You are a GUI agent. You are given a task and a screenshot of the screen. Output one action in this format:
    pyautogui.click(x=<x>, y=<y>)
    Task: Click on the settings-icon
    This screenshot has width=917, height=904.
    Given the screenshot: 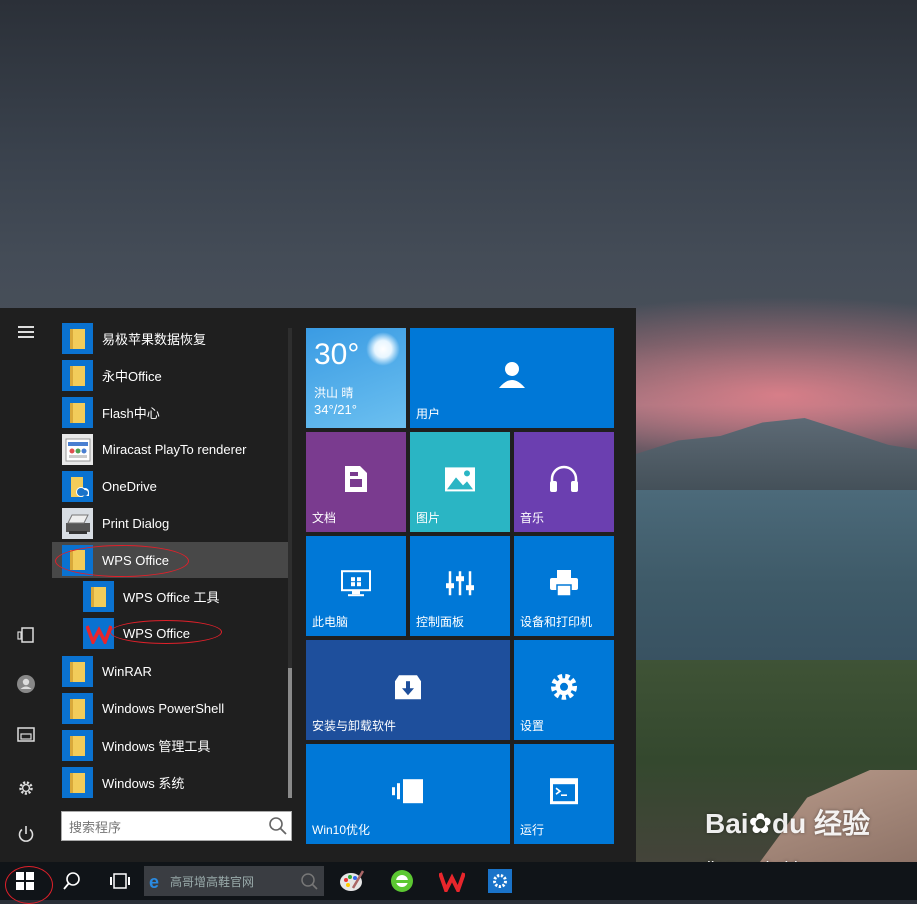 What is the action you would take?
    pyautogui.click(x=500, y=881)
    